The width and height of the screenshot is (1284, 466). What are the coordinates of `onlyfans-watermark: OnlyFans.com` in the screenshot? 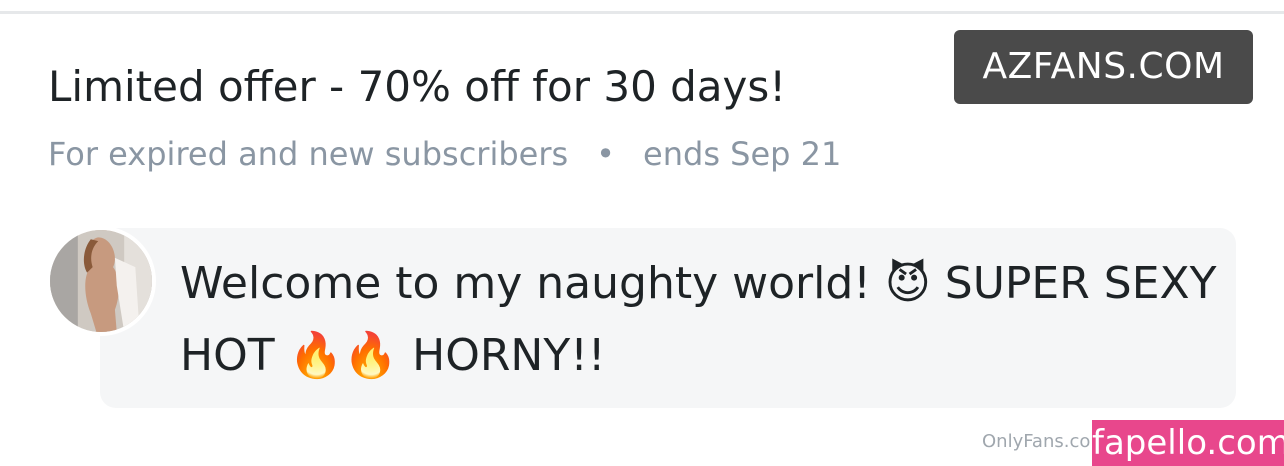 It's located at (1045, 441).